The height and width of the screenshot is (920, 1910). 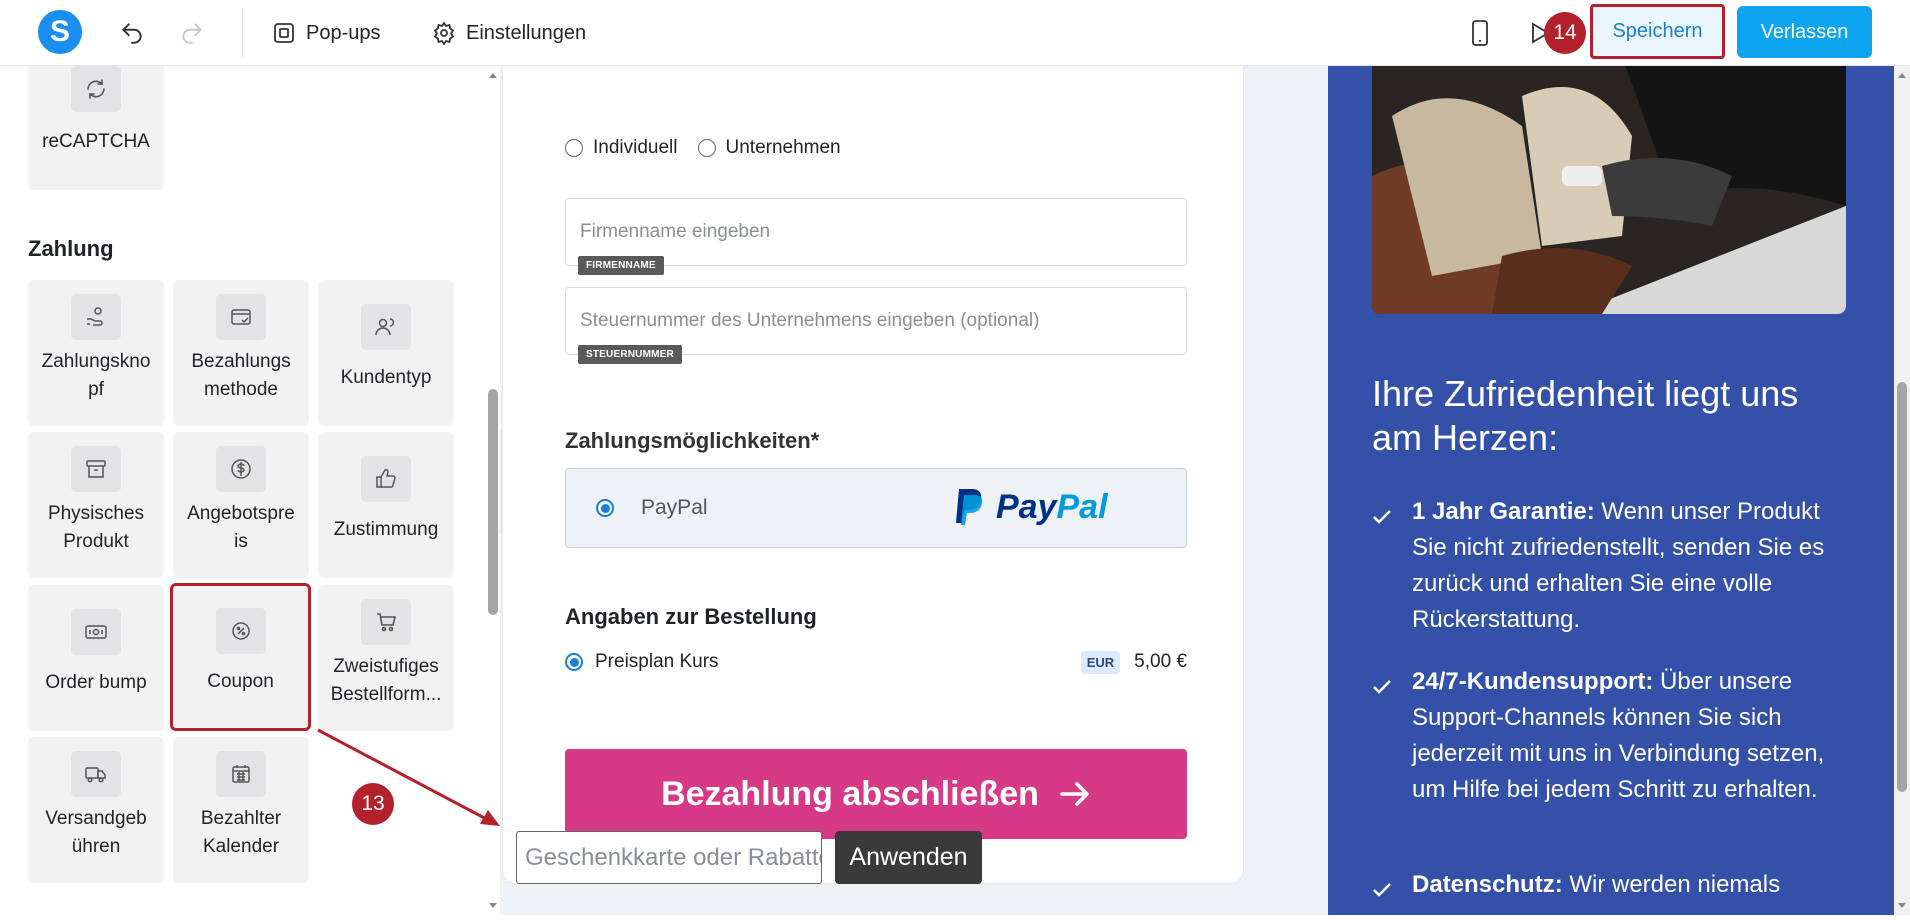 What do you see at coordinates (373, 804) in the screenshot?
I see `step-13-badge: 13` at bounding box center [373, 804].